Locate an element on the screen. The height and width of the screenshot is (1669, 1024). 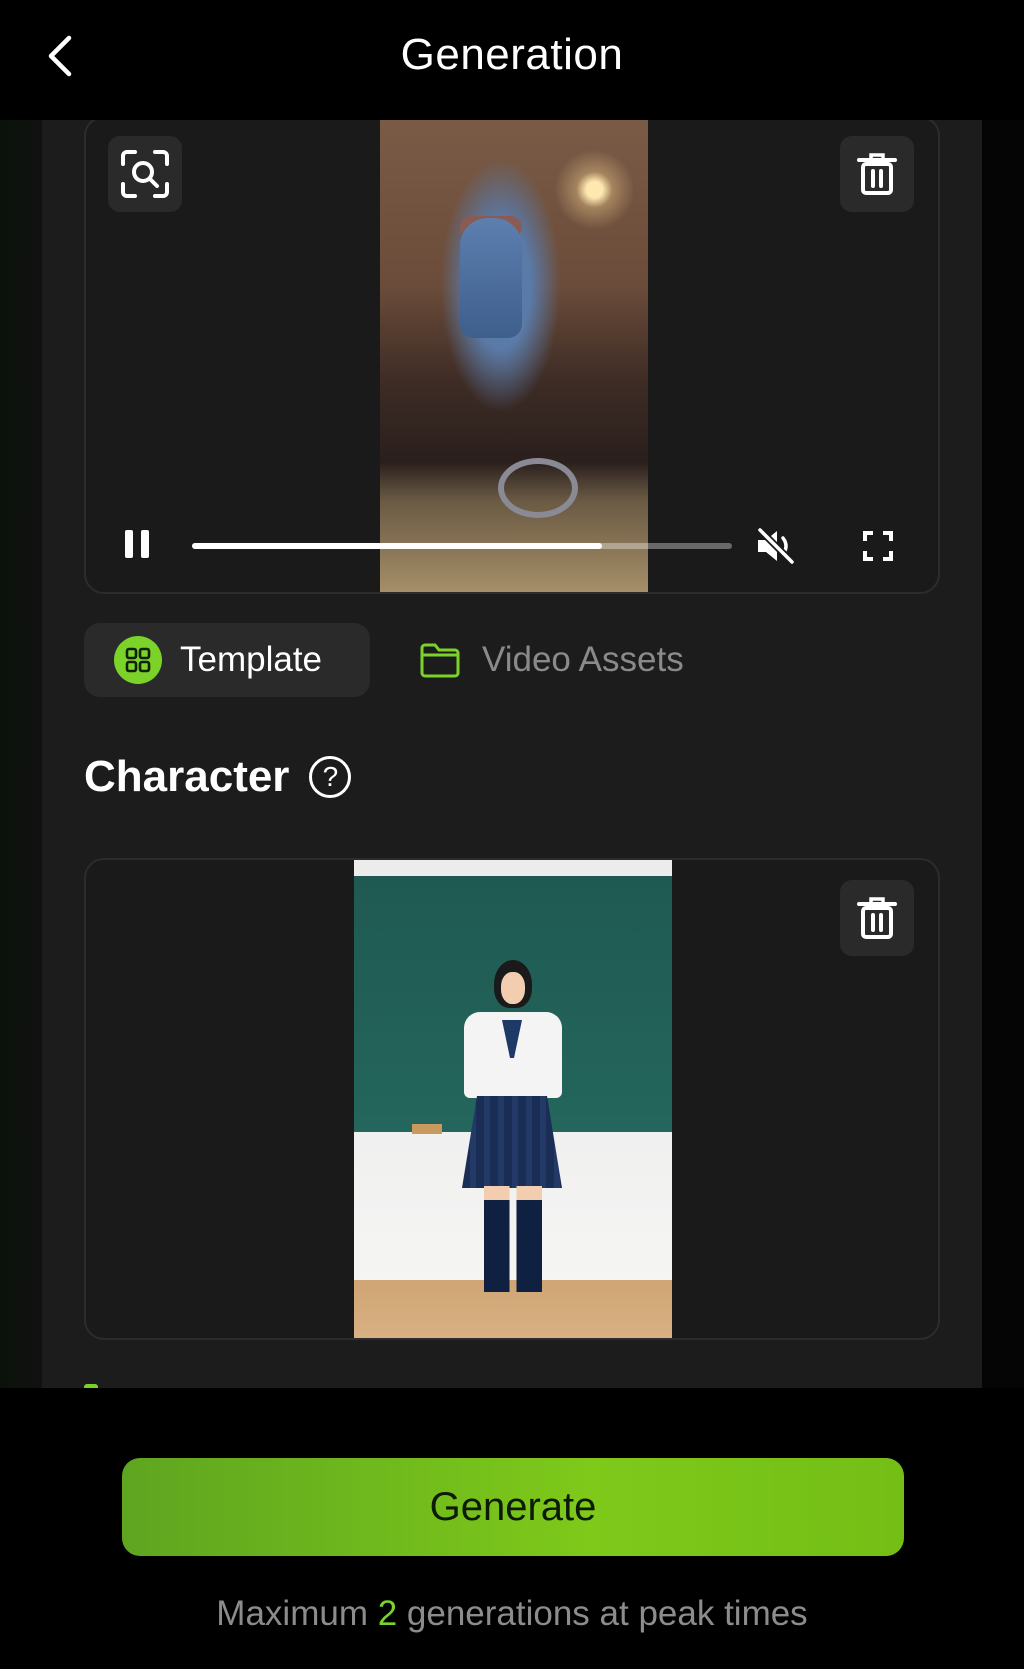
video-progress-bar is located at coordinates (462, 546).